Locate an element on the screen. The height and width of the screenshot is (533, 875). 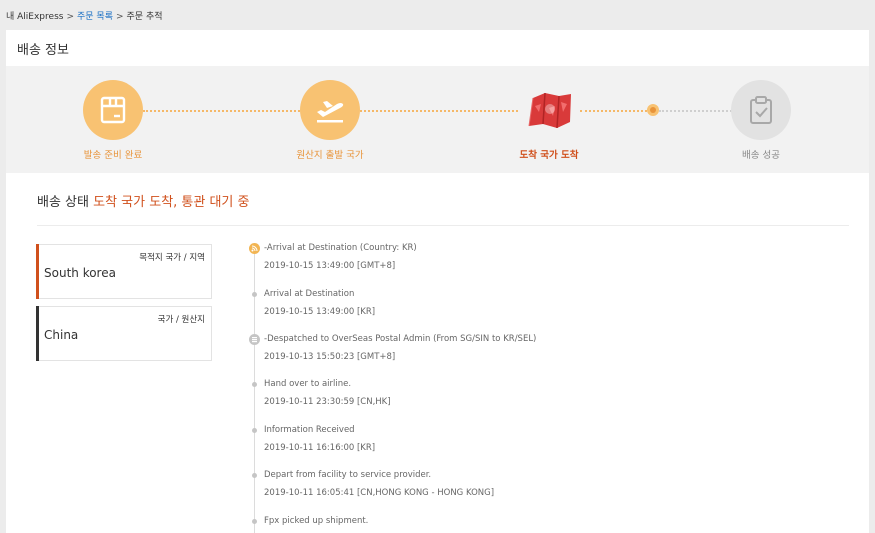
status-value: 도착 국가 도착, 통관 대기 중 is located at coordinates (171, 202).